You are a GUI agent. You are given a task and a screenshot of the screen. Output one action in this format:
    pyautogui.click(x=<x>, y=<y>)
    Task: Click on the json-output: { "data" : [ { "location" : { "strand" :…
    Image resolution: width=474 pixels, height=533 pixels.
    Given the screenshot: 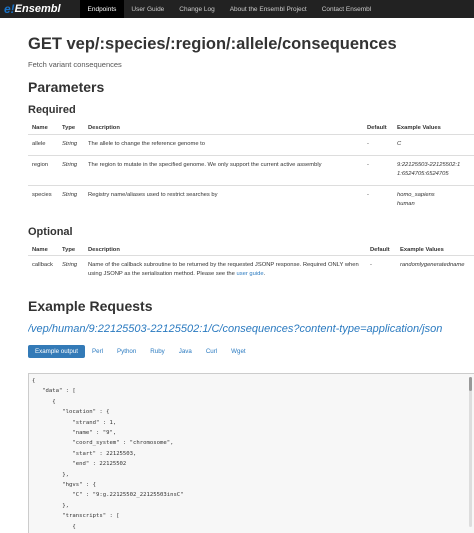 What is the action you would take?
    pyautogui.click(x=108, y=454)
    